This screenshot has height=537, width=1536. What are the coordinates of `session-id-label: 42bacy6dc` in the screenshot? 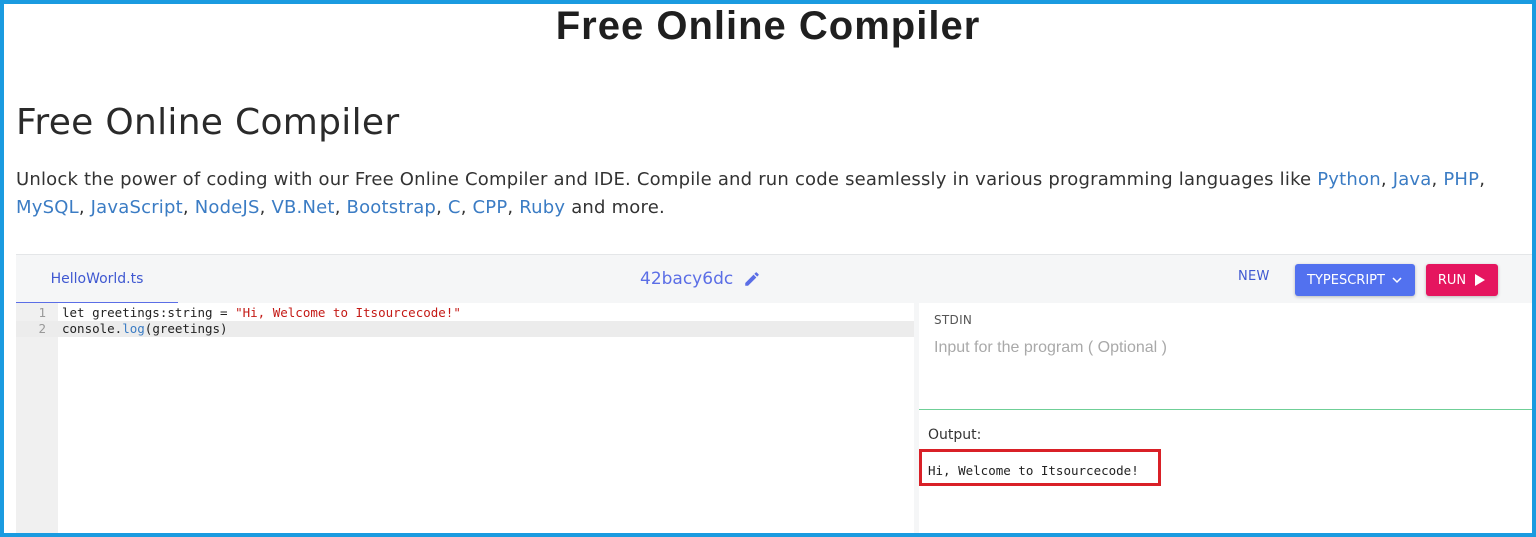 It's located at (687, 279).